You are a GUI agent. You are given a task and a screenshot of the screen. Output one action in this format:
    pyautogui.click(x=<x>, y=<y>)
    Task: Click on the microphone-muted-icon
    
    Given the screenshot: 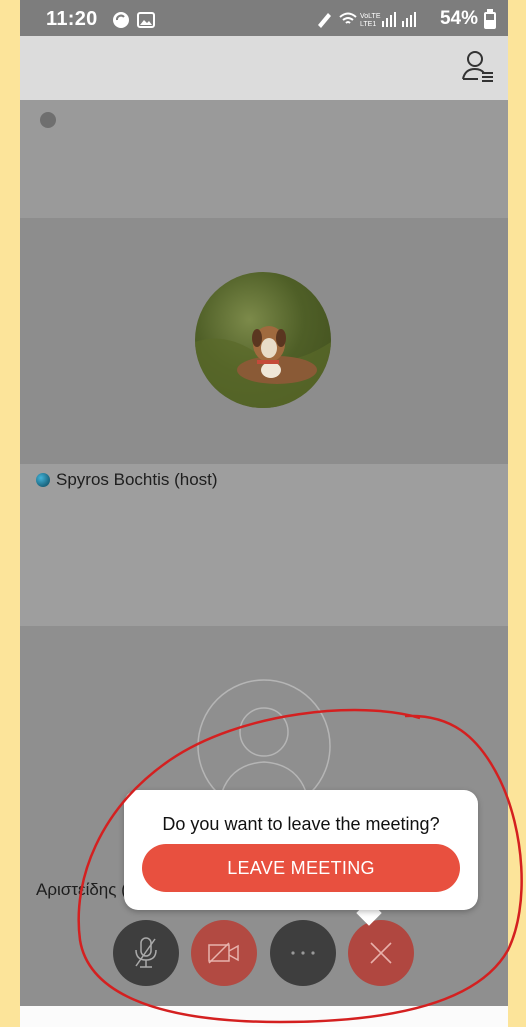 What is the action you would take?
    pyautogui.click(x=146, y=952)
    